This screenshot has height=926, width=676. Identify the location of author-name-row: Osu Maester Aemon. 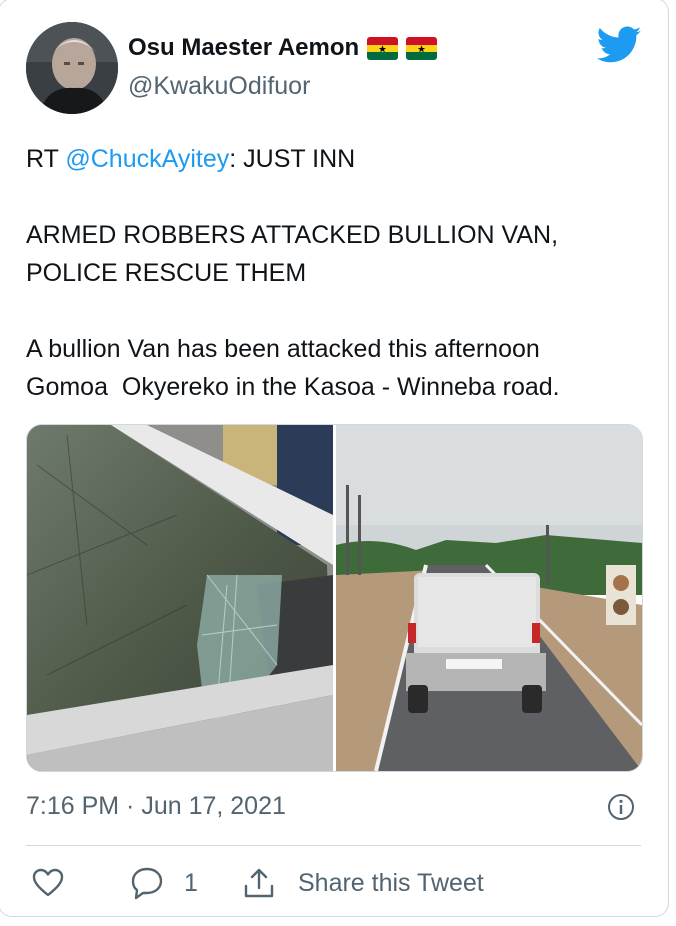
(283, 48).